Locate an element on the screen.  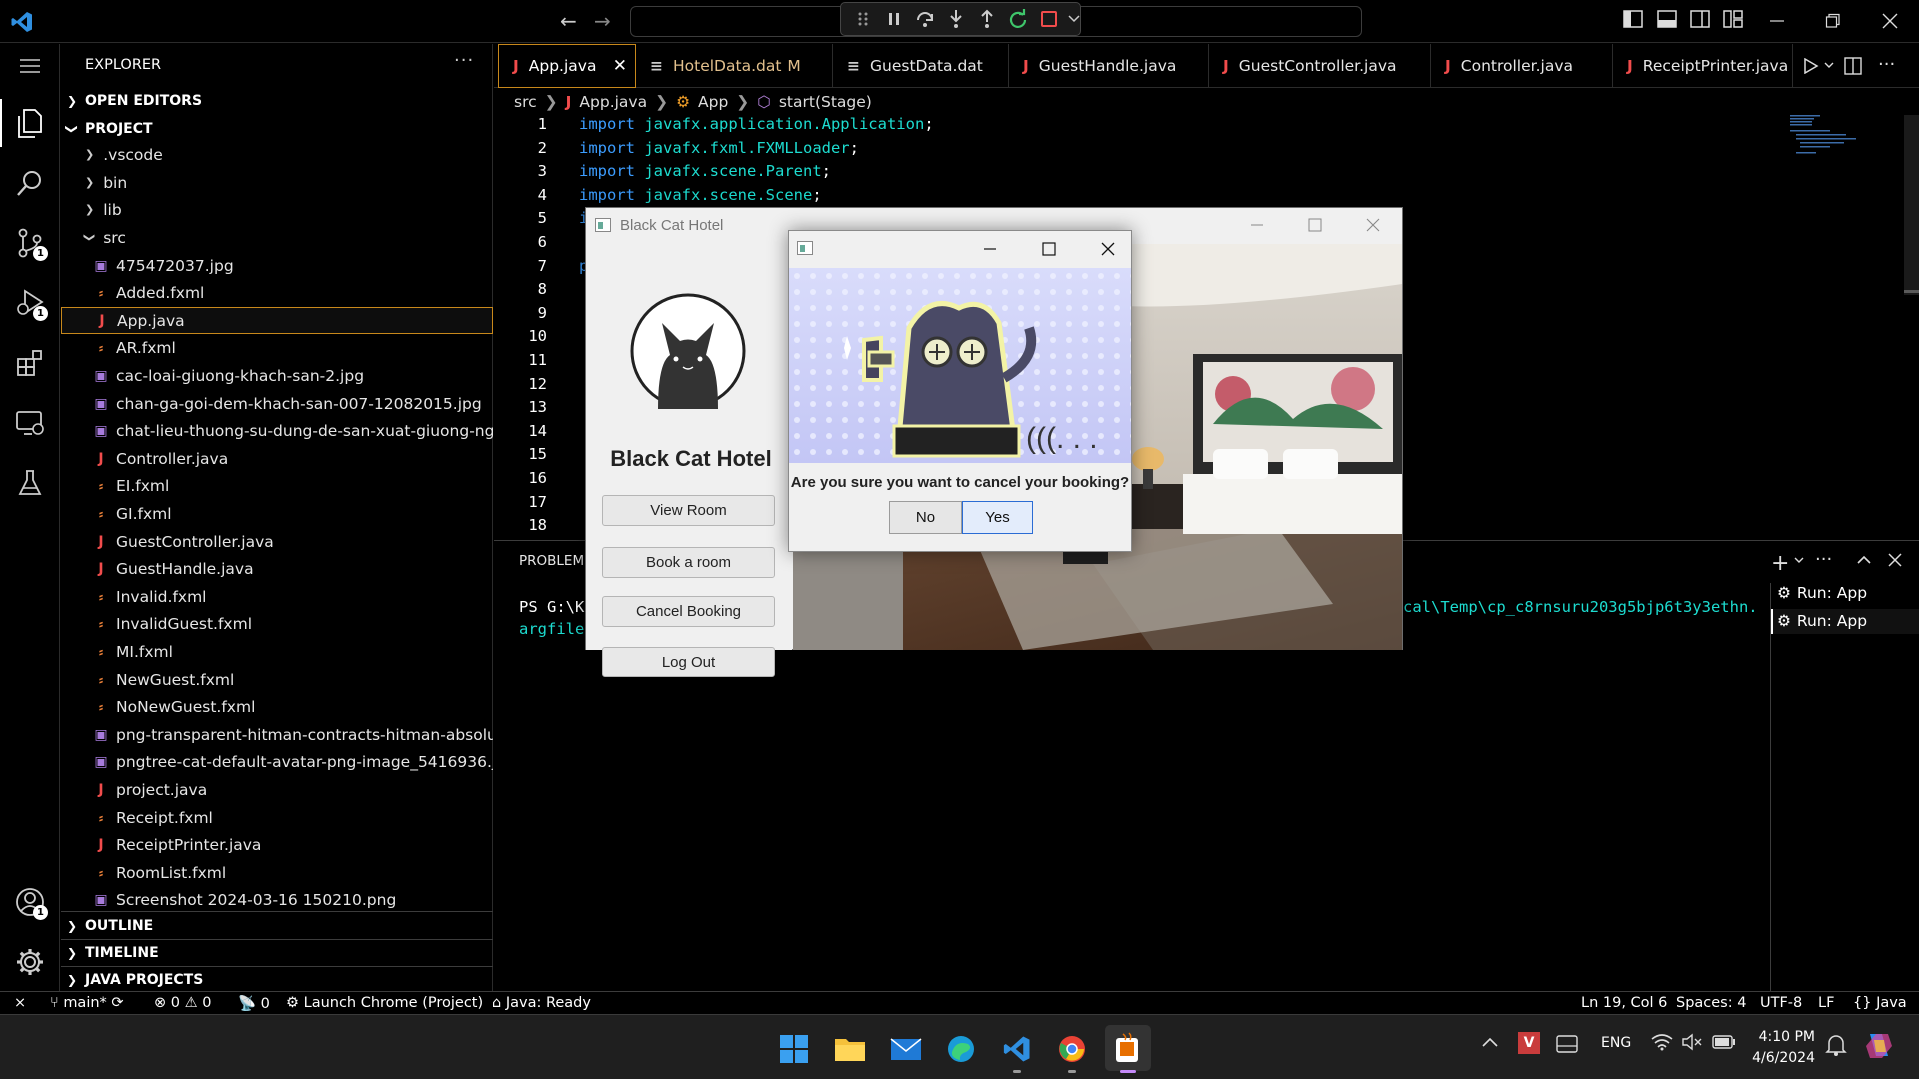
close-tab-icon: ✕ is located at coordinates (620, 66).